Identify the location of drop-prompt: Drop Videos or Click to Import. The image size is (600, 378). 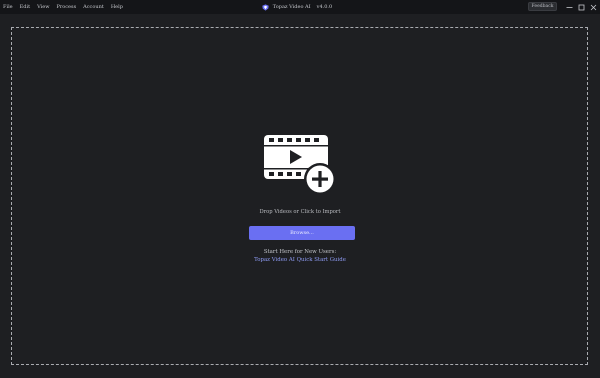
(300, 212).